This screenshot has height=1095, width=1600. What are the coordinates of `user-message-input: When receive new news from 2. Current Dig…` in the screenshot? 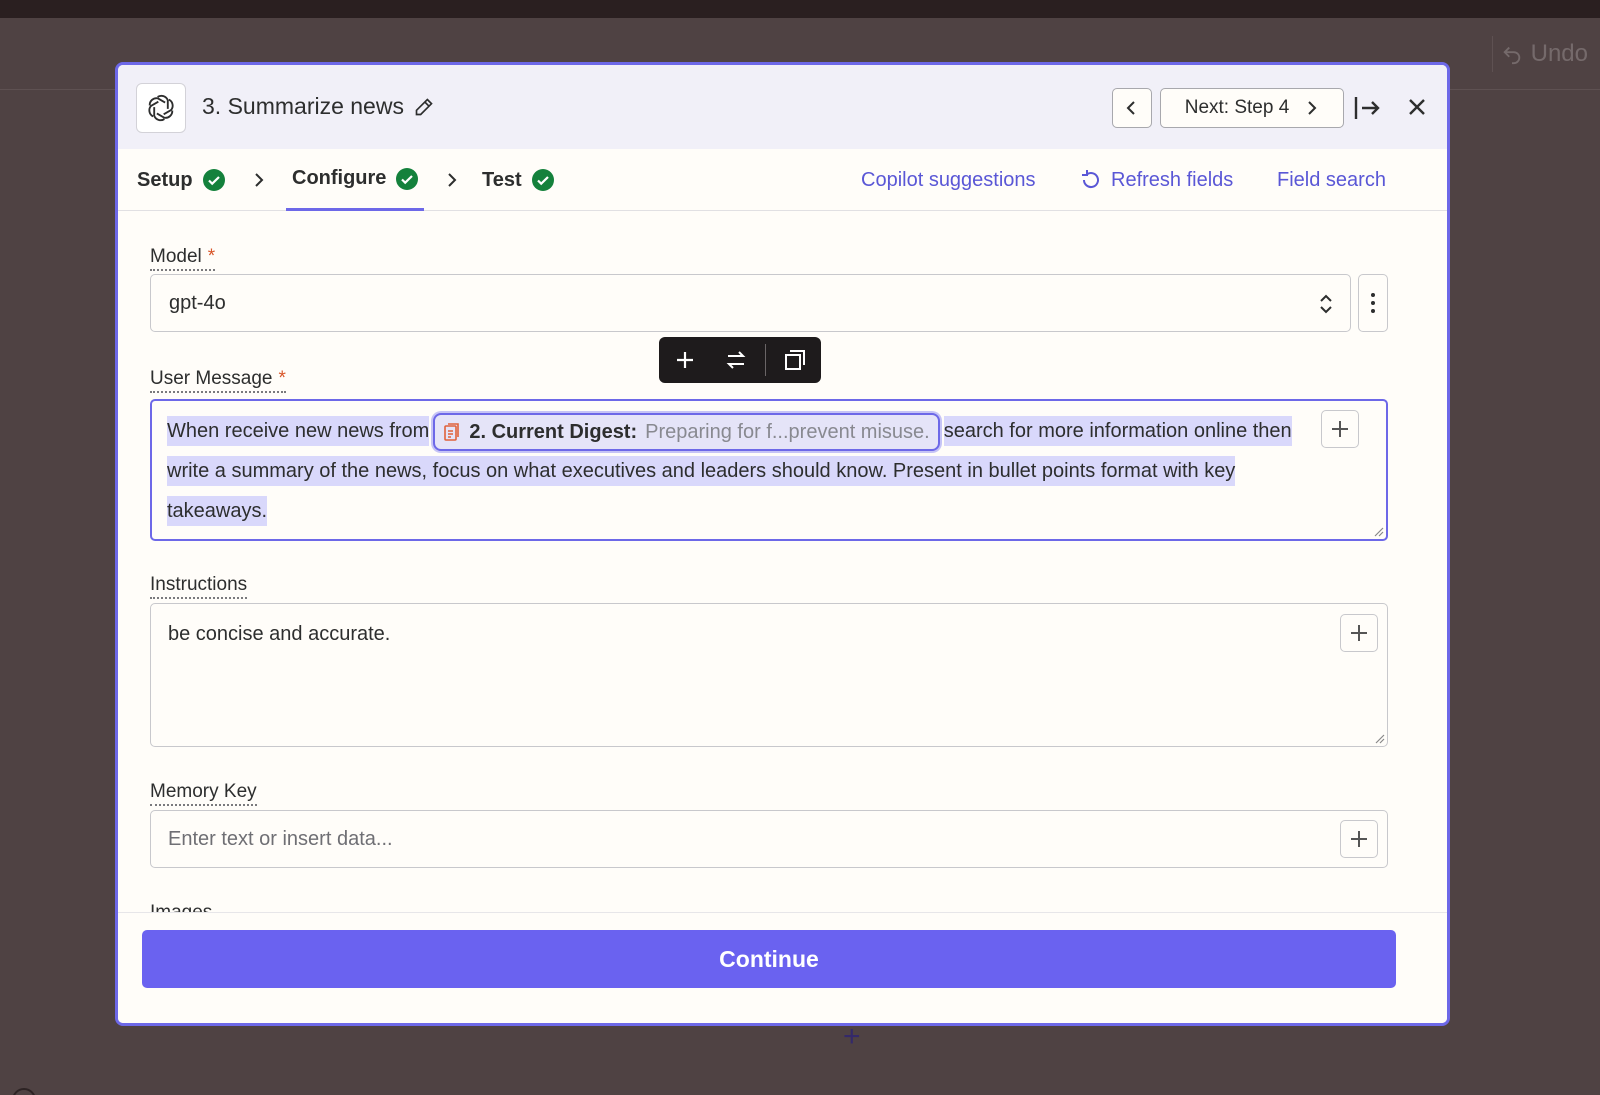 It's located at (769, 470).